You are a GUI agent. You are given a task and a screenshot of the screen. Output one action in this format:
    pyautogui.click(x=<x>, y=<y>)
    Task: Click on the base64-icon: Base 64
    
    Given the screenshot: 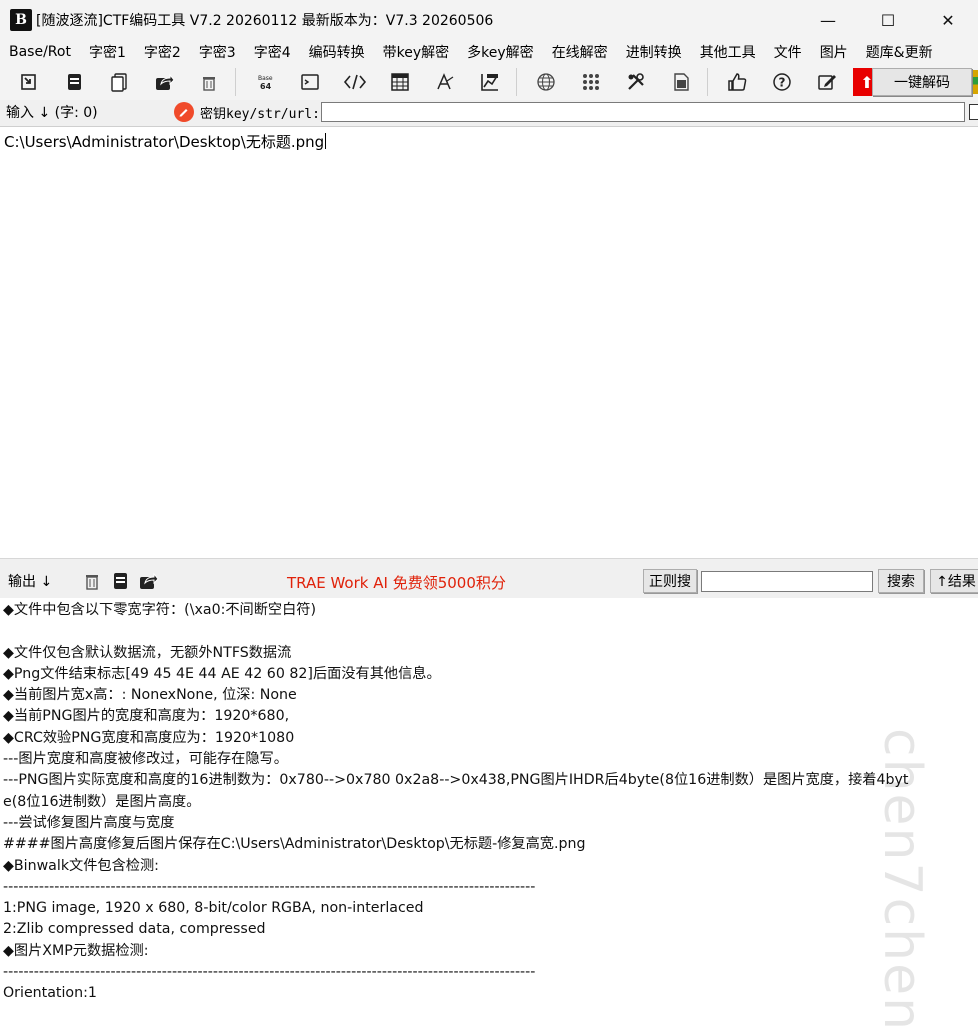 What is the action you would take?
    pyautogui.click(x=265, y=82)
    